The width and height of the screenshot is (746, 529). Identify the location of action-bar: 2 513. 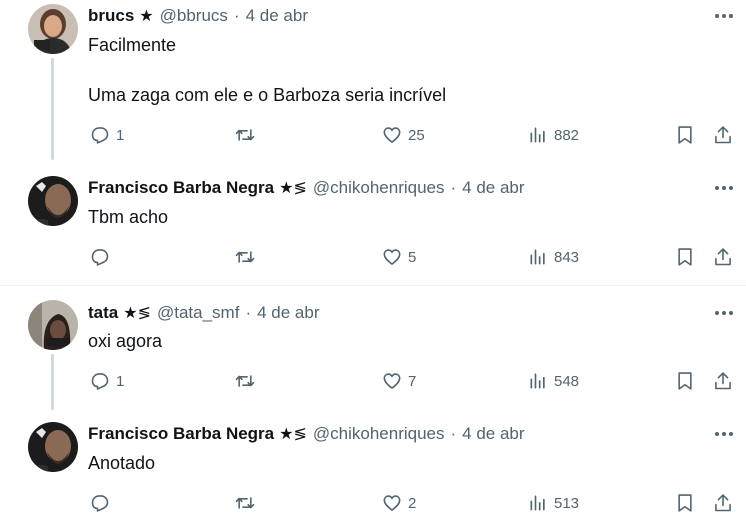
(373, 503).